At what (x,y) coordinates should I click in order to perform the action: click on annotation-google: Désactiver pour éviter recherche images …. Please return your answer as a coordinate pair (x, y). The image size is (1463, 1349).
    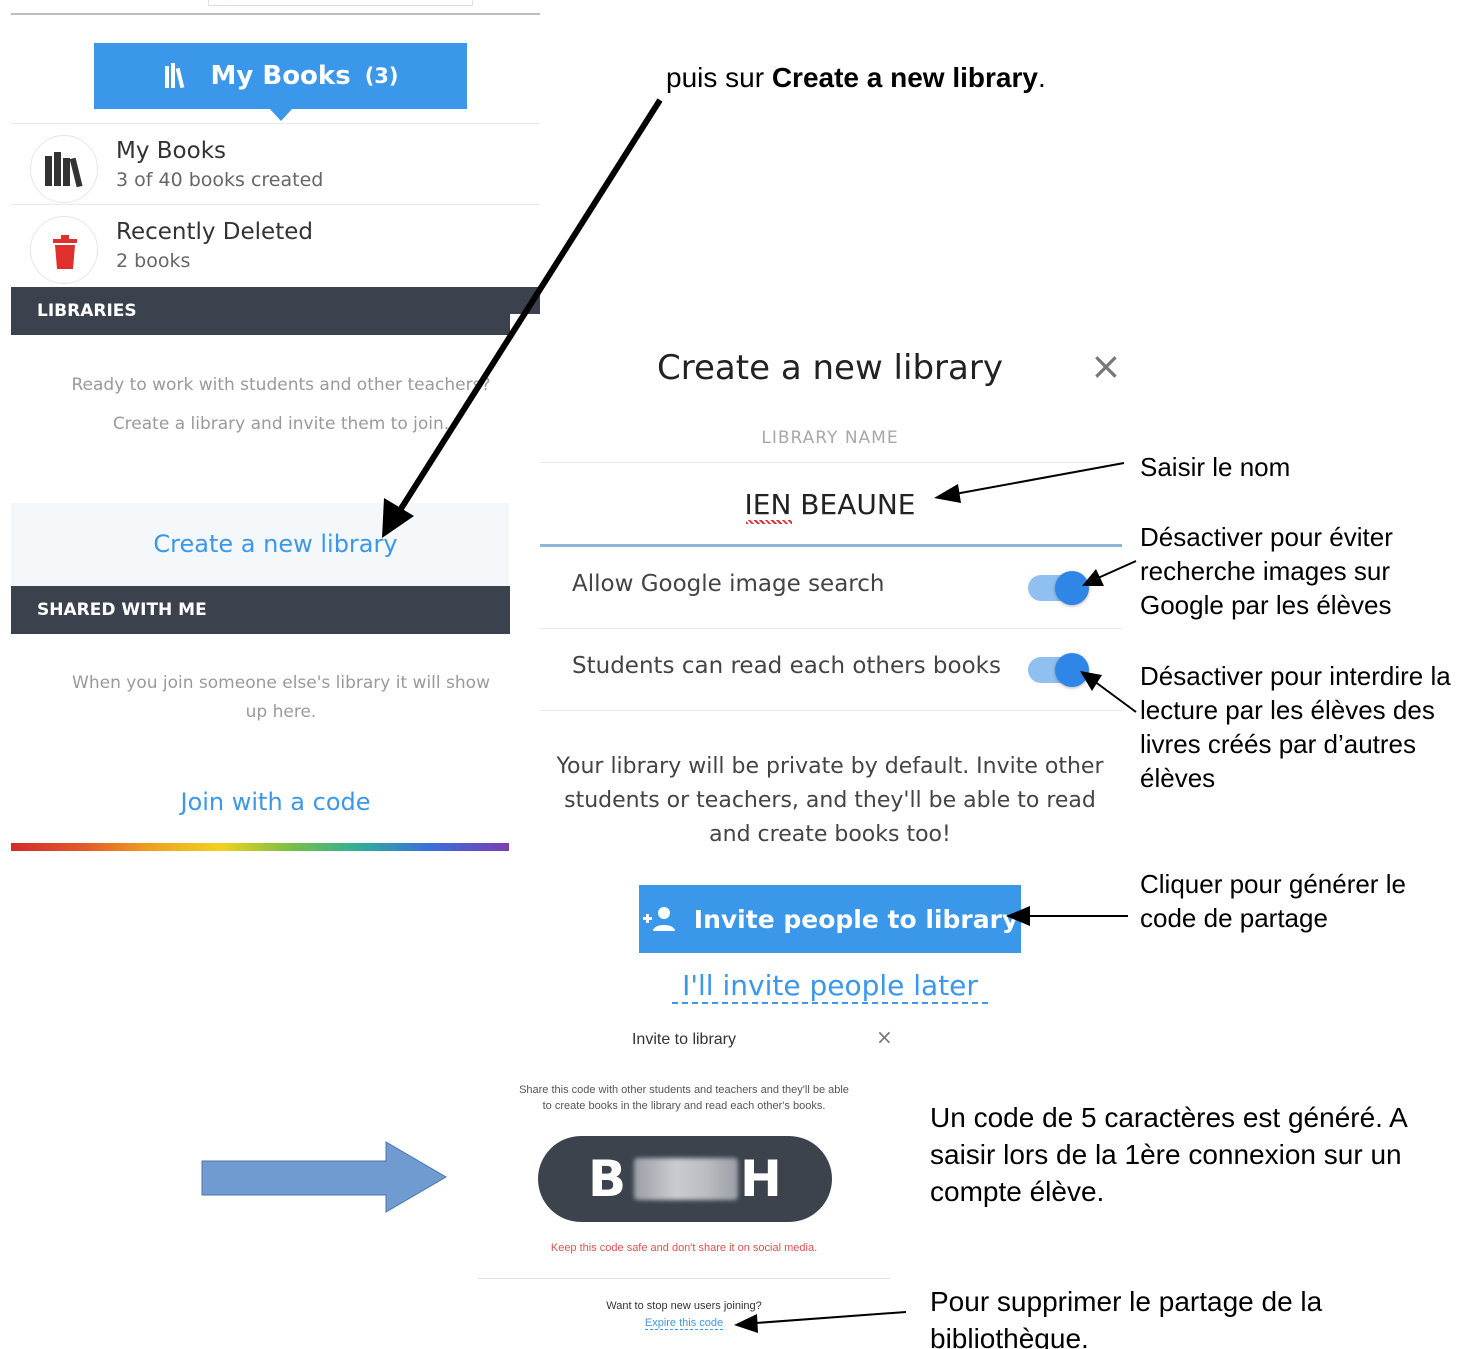
    Looking at the image, I should click on (1266, 571).